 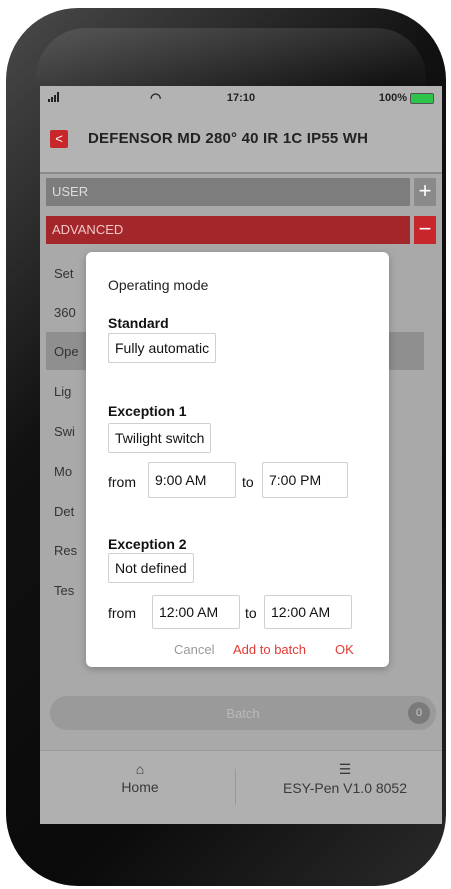 I want to click on cancel-button: Cancel, so click(x=194, y=649).